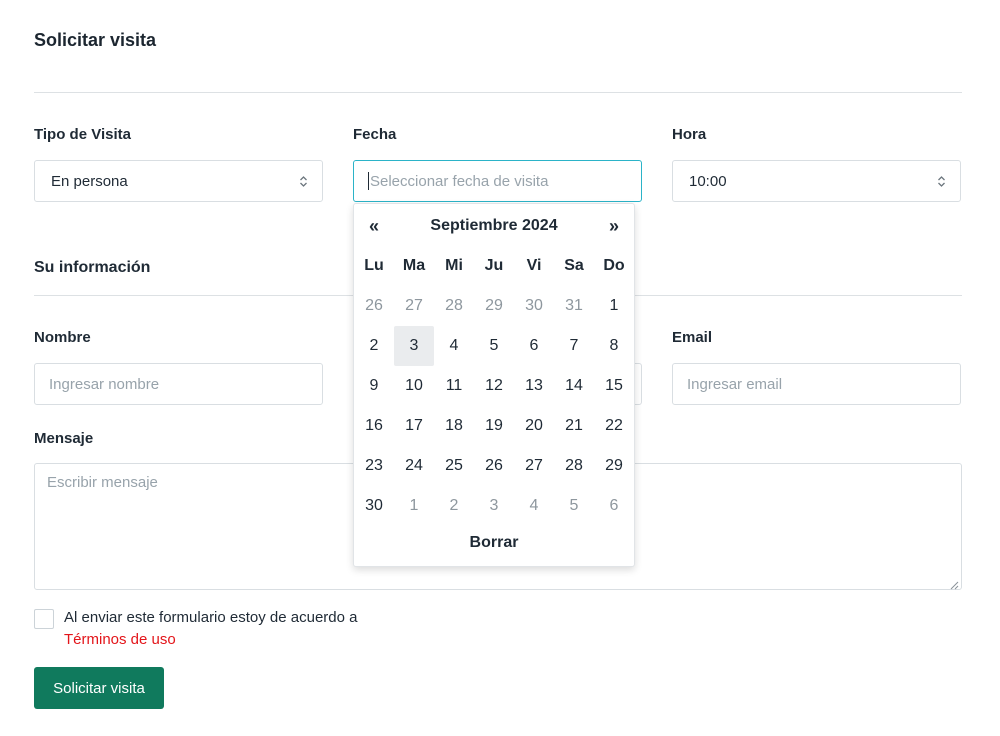 Image resolution: width=1000 pixels, height=736 pixels. I want to click on day-cell: 23, so click(374, 466).